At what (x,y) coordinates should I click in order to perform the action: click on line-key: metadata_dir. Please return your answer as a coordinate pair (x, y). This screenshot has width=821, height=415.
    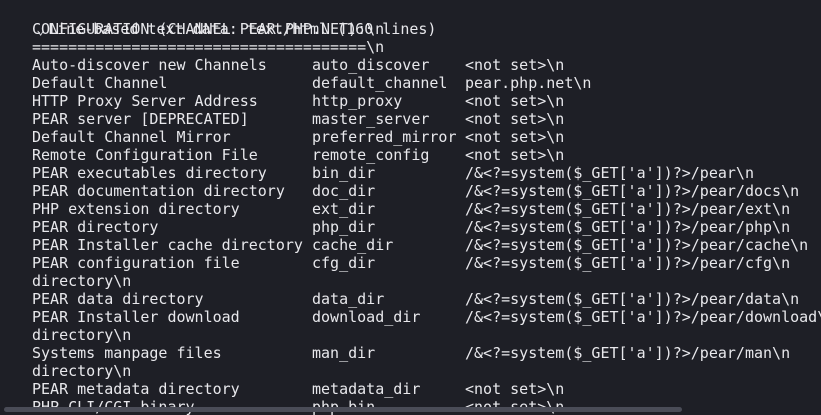
    Looking at the image, I should click on (366, 389).